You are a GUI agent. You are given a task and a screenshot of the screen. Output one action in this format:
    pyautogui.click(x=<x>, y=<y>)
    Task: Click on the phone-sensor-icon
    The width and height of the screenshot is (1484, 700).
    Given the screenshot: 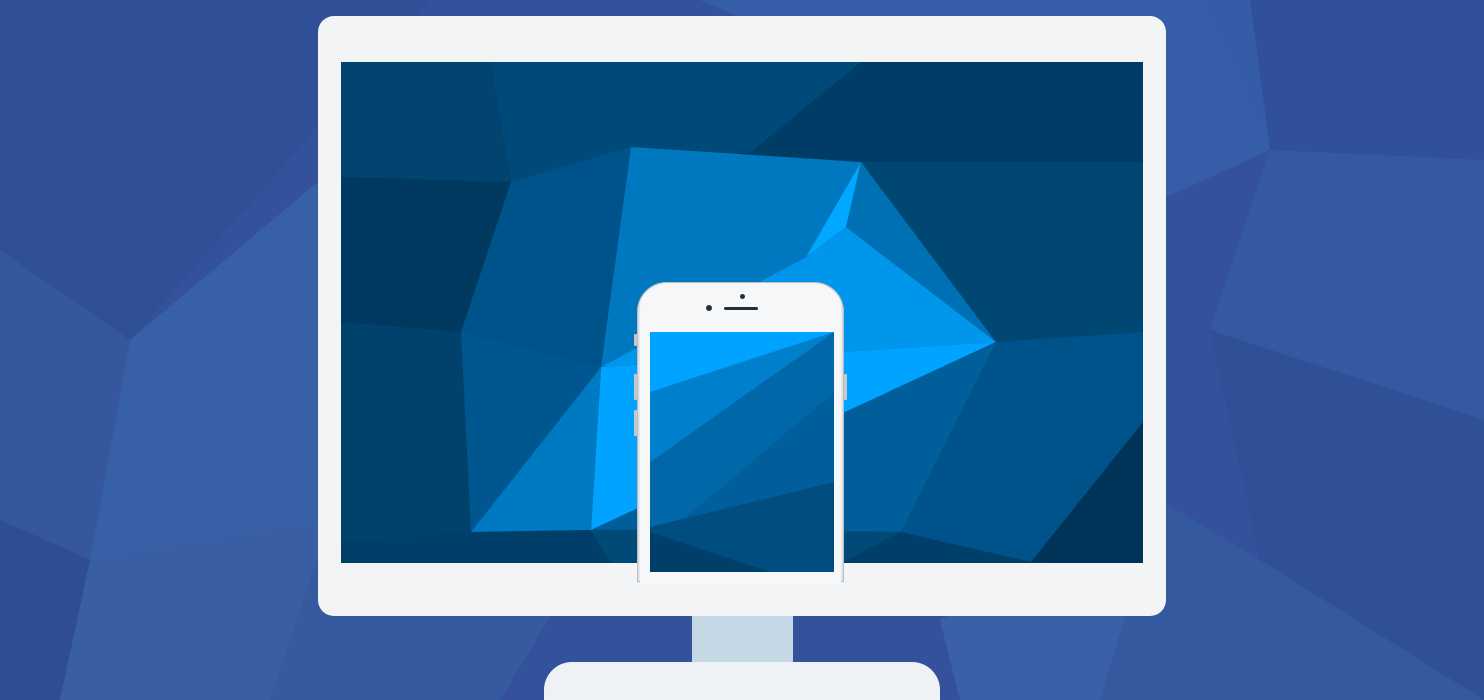 What is the action you would take?
    pyautogui.click(x=709, y=308)
    